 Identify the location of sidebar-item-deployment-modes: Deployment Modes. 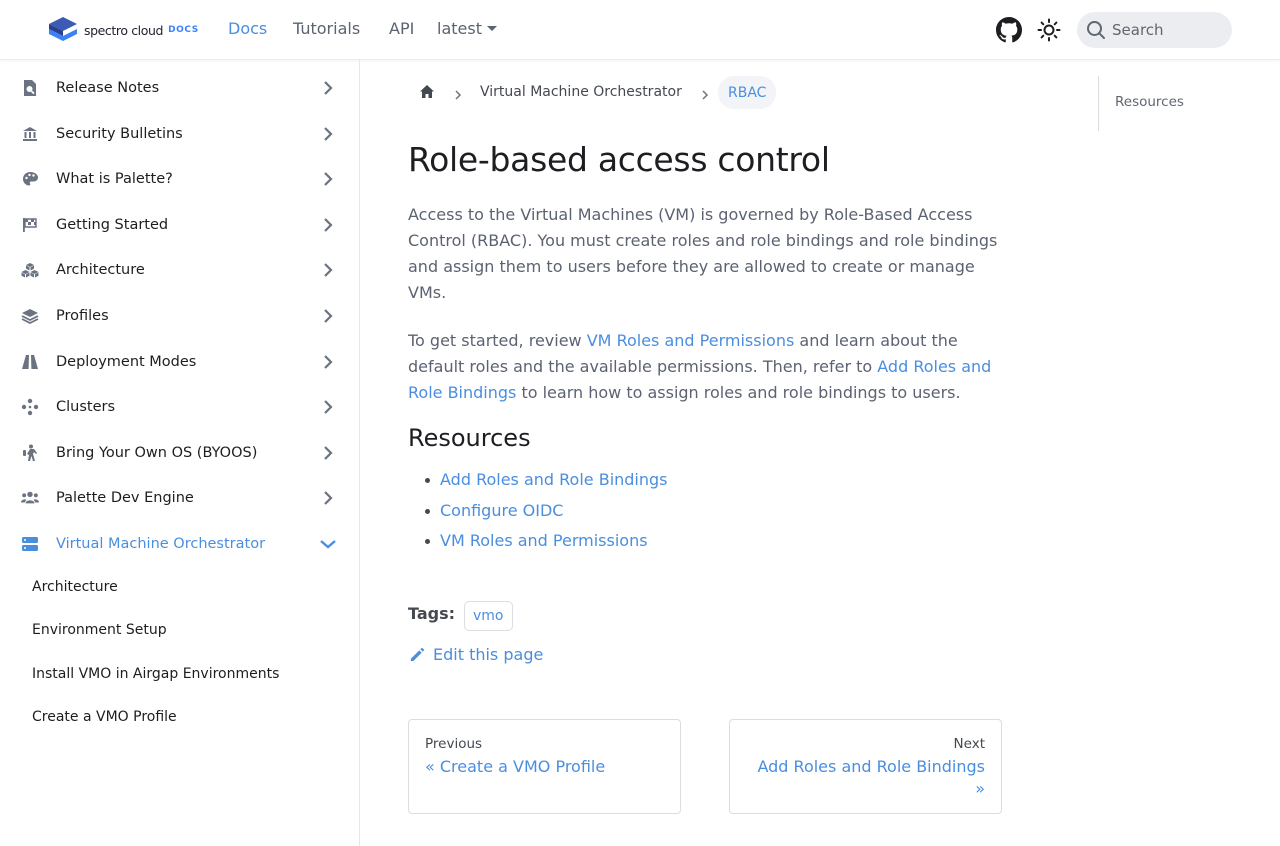
(179, 362).